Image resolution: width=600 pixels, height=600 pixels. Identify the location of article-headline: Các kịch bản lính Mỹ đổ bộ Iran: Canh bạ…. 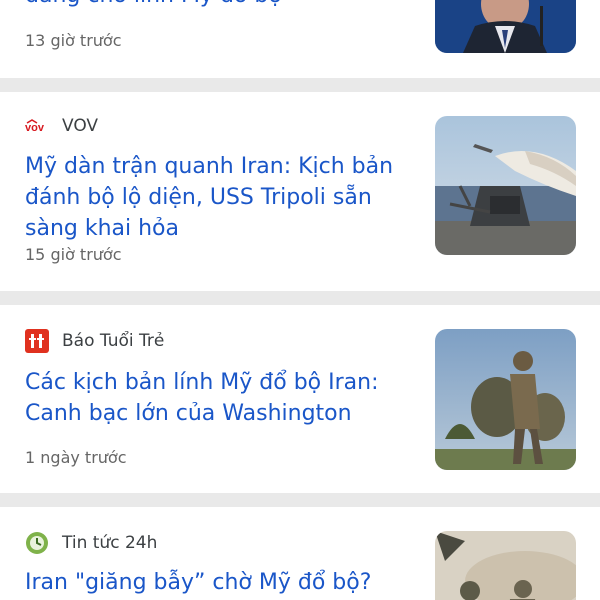
(217, 398).